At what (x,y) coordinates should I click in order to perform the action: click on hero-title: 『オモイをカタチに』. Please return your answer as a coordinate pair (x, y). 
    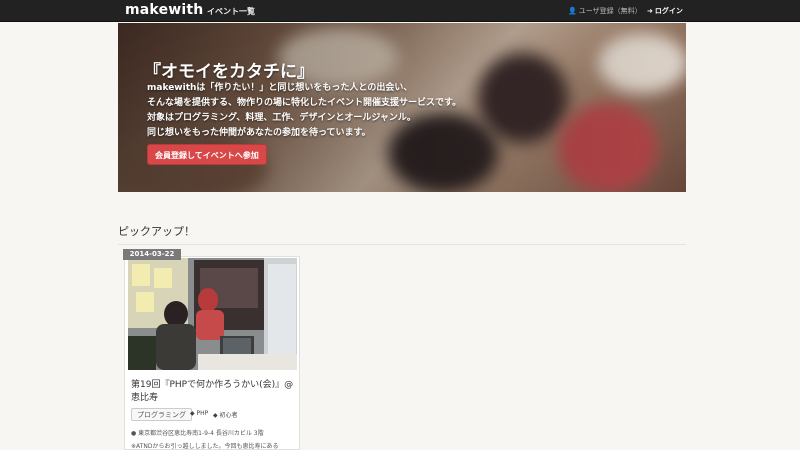
    Looking at the image, I should click on (229, 72).